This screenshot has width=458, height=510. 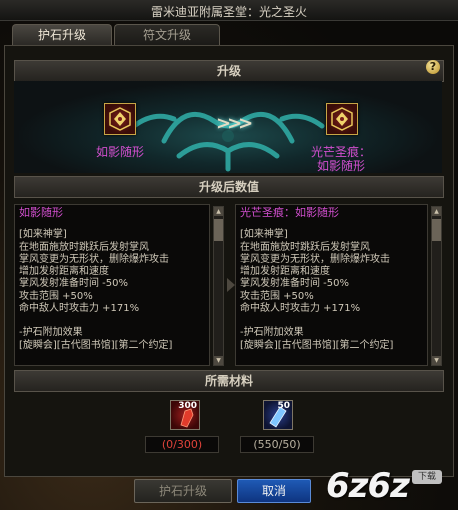 What do you see at coordinates (229, 71) in the screenshot?
I see `upgrade-header: 升级` at bounding box center [229, 71].